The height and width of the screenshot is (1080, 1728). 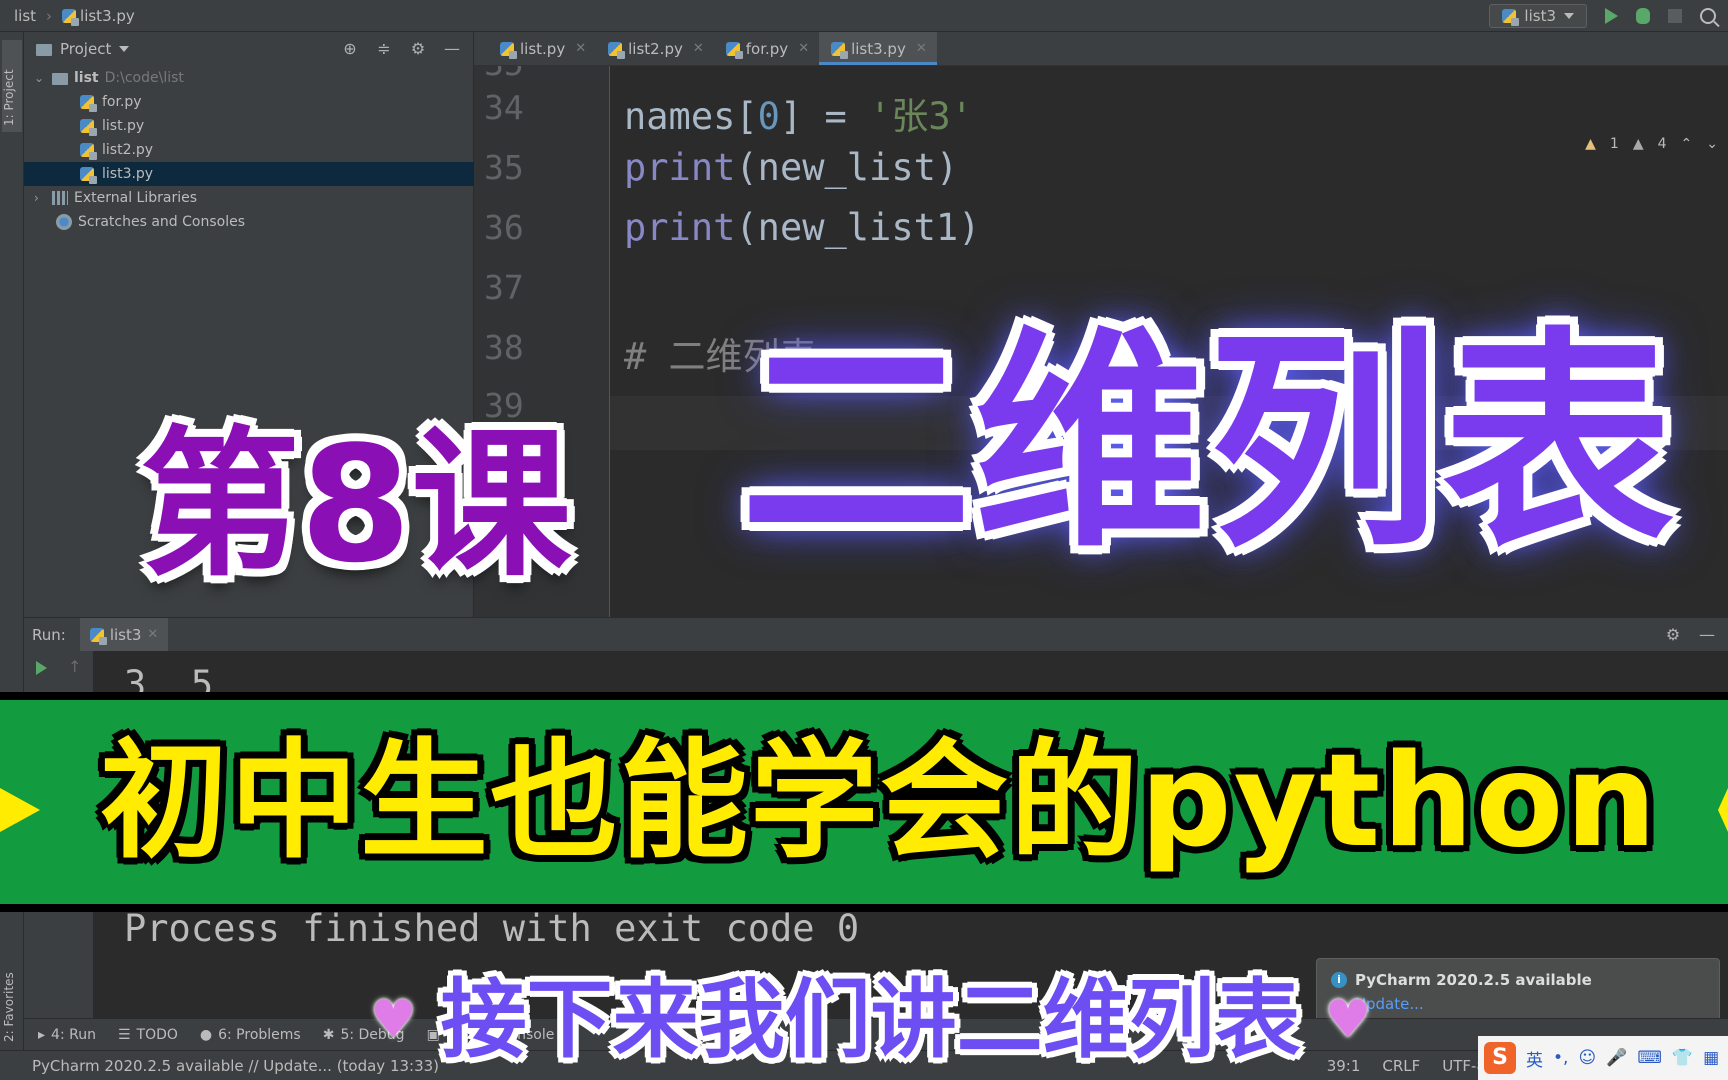 I want to click on editor-tab-label: list3.py, so click(x=878, y=48).